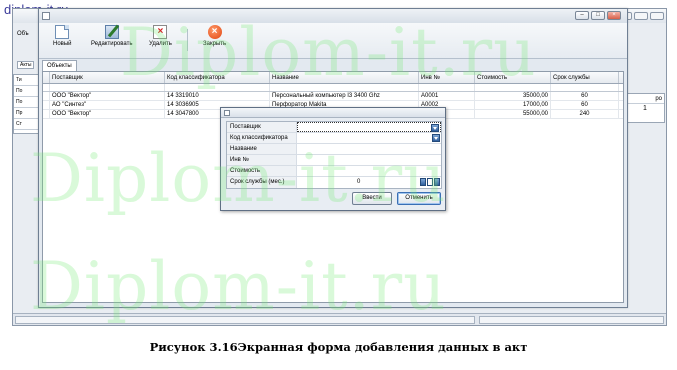 The image size is (677, 370). I want to click on background-statusbar, so click(339, 319).